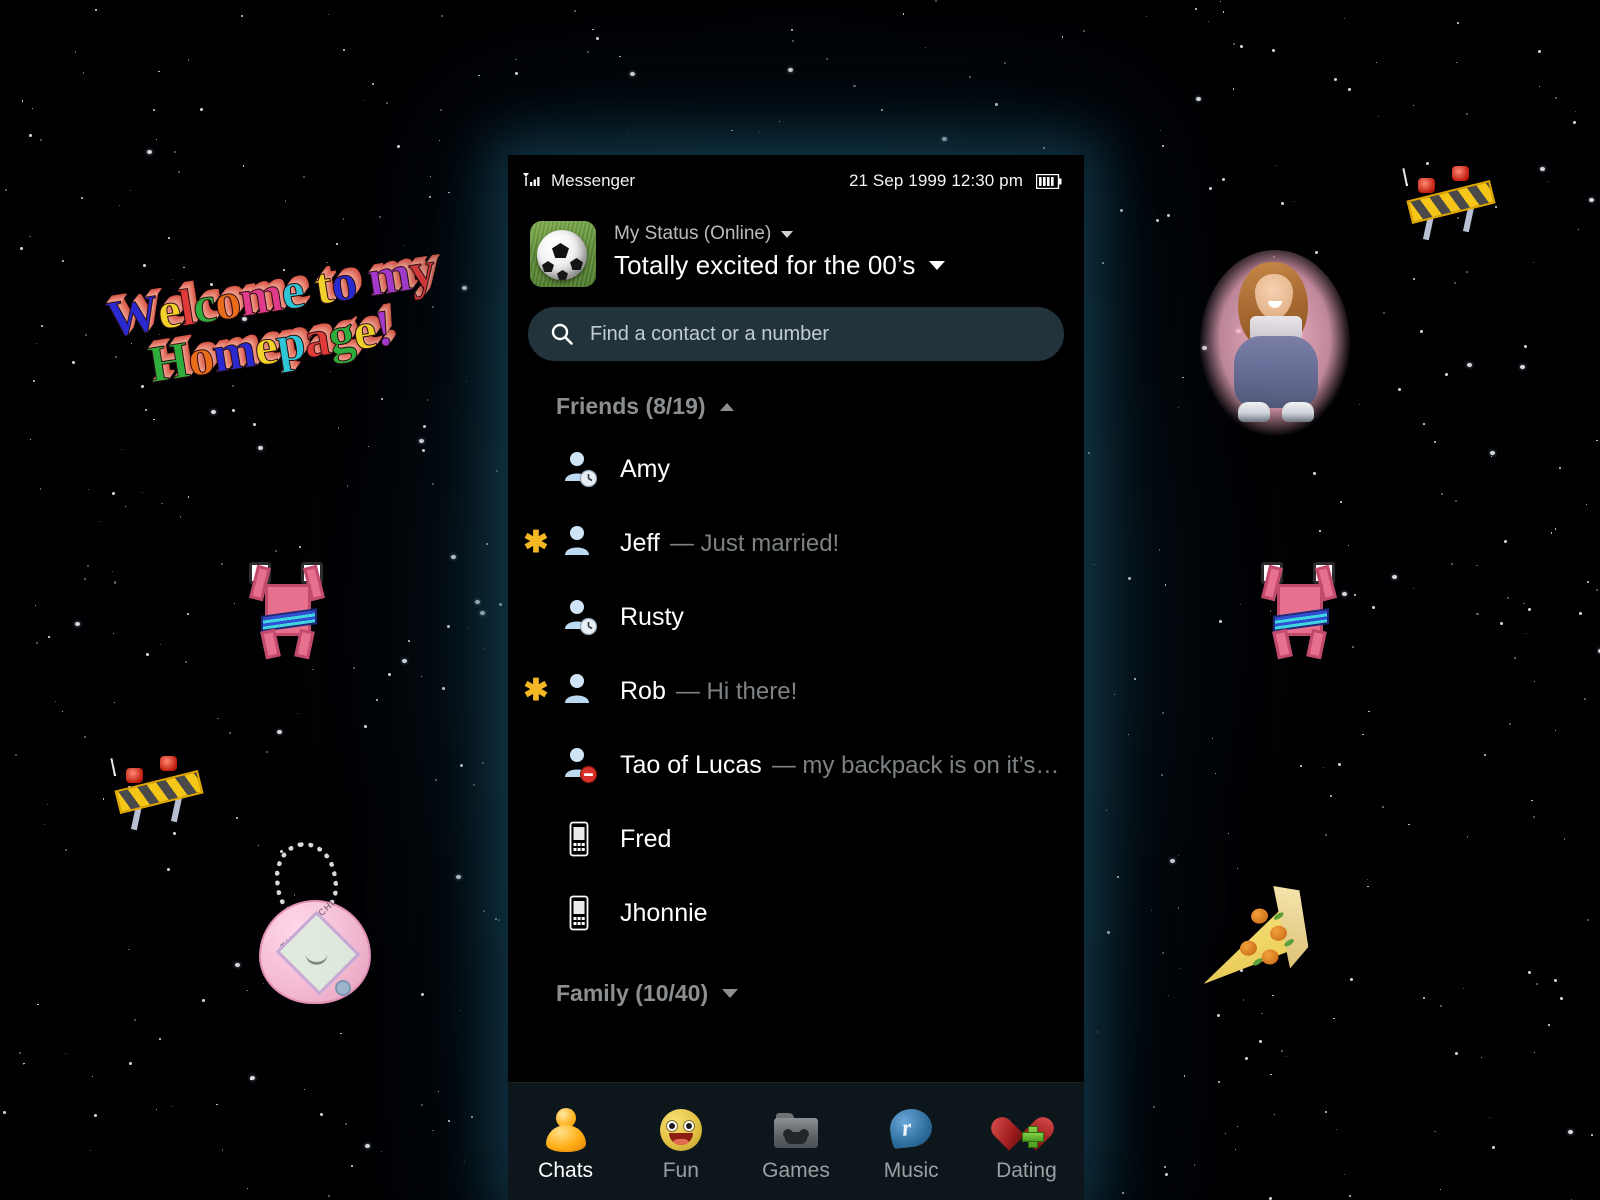 Image resolution: width=1600 pixels, height=1200 pixels. I want to click on under-construction-left, so click(163, 793).